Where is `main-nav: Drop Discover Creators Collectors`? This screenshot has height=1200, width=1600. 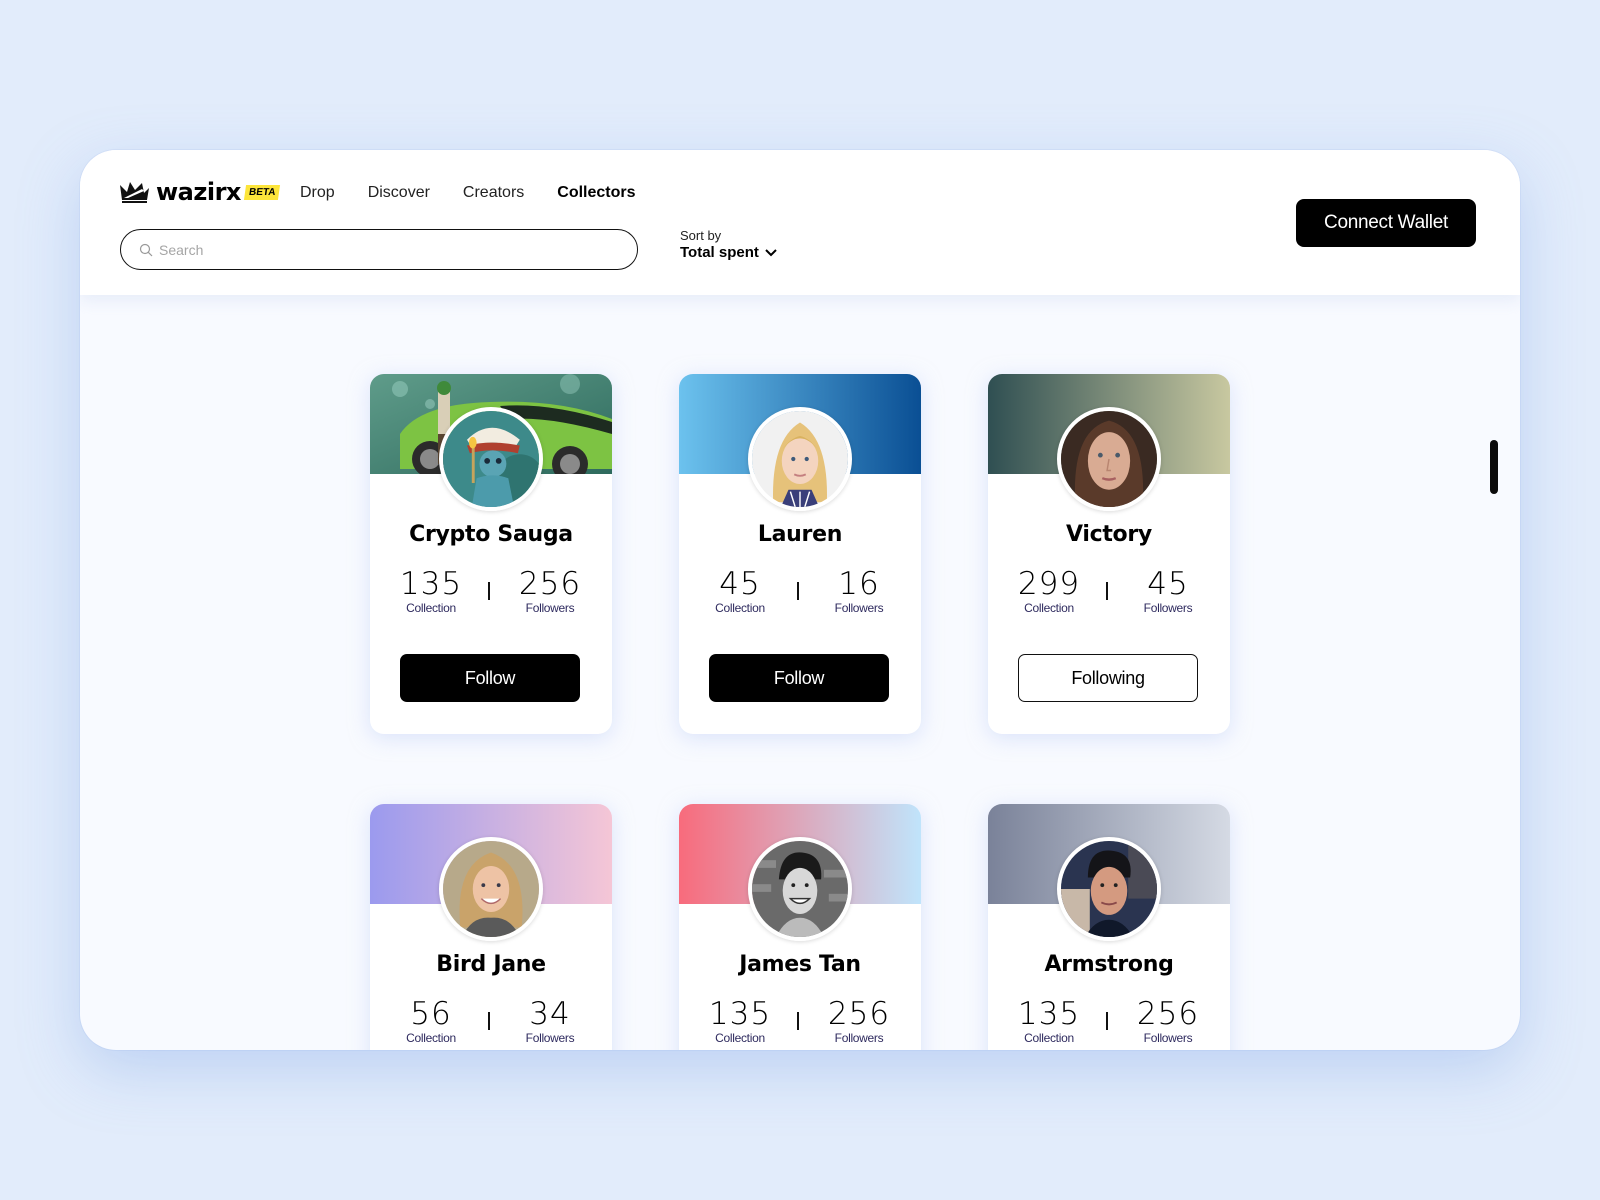
main-nav: Drop Discover Creators Collectors is located at coordinates (468, 193).